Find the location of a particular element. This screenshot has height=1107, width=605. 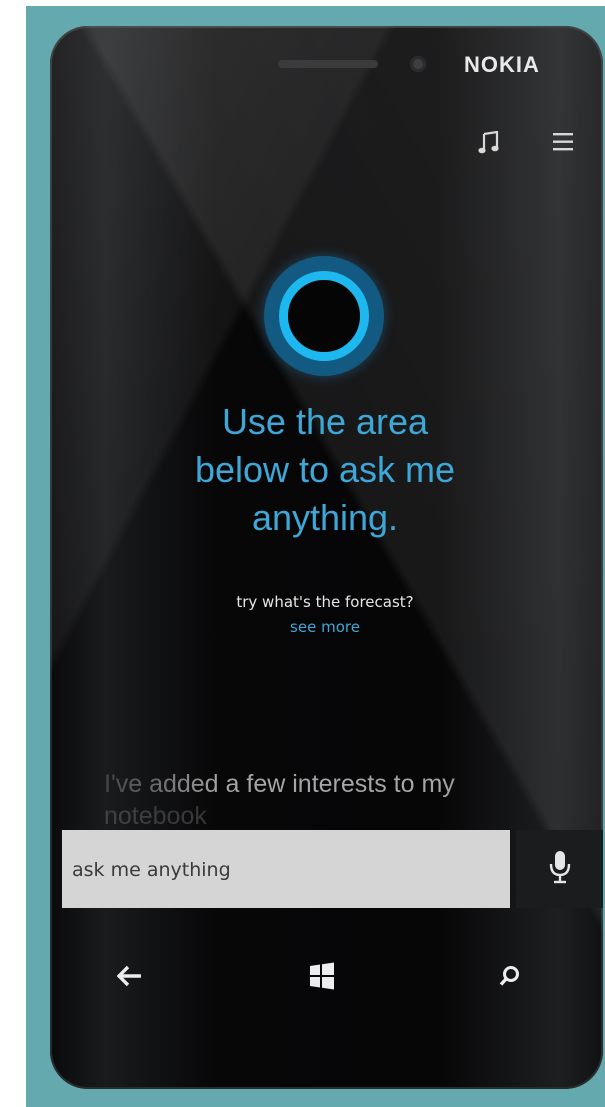

prompt-line: anything. is located at coordinates (325, 517).